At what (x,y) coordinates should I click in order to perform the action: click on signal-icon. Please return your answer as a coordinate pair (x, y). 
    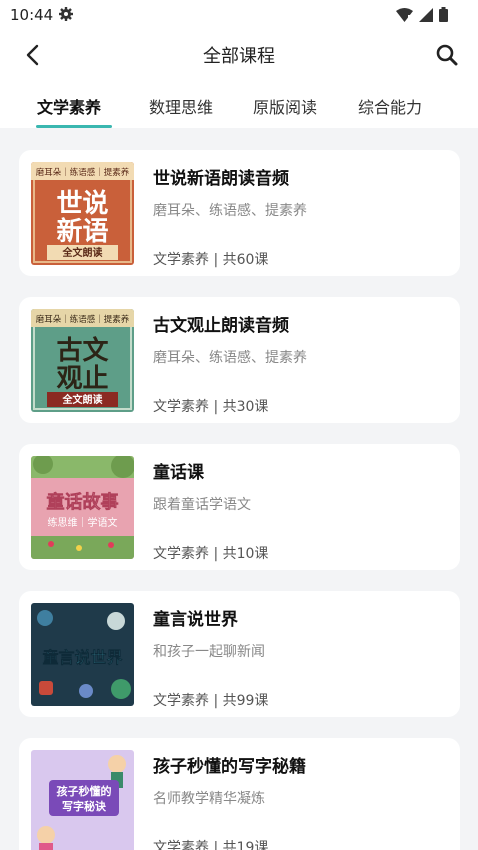
    Looking at the image, I should click on (426, 16).